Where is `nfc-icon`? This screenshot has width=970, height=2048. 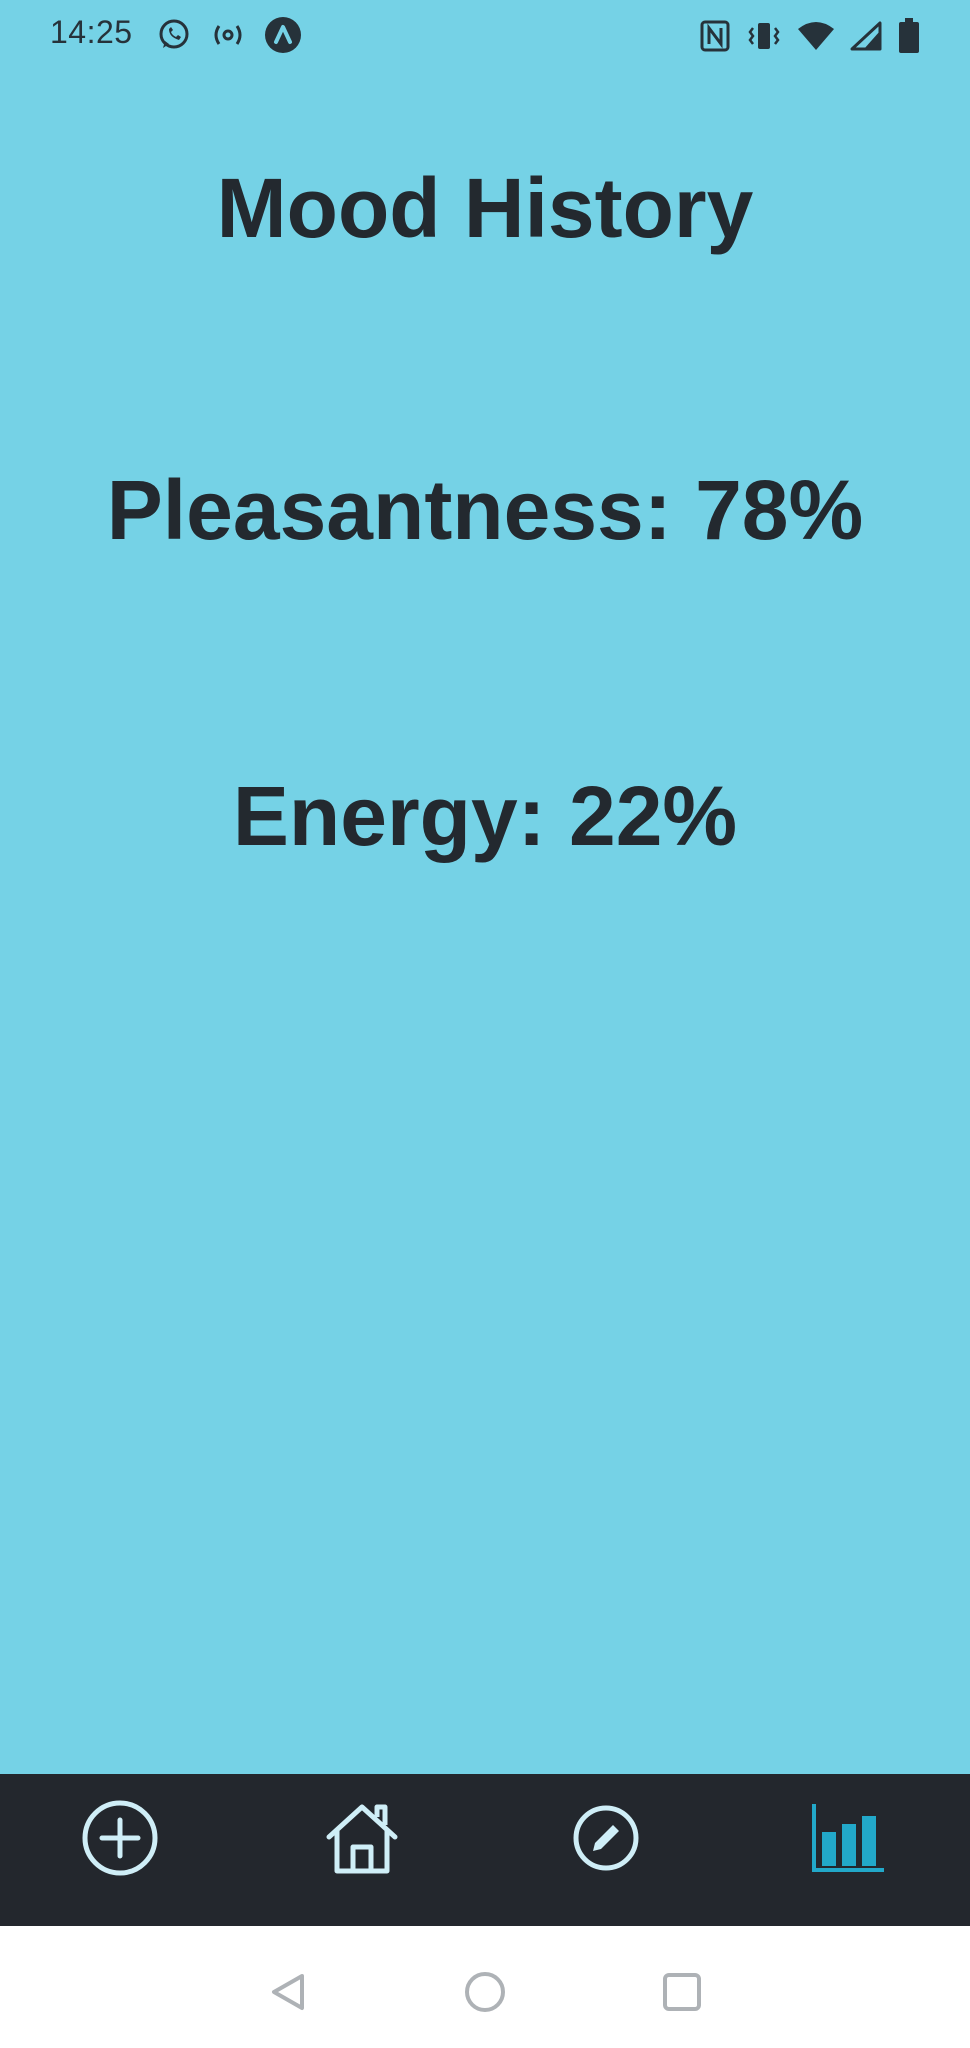
nfc-icon is located at coordinates (715, 36).